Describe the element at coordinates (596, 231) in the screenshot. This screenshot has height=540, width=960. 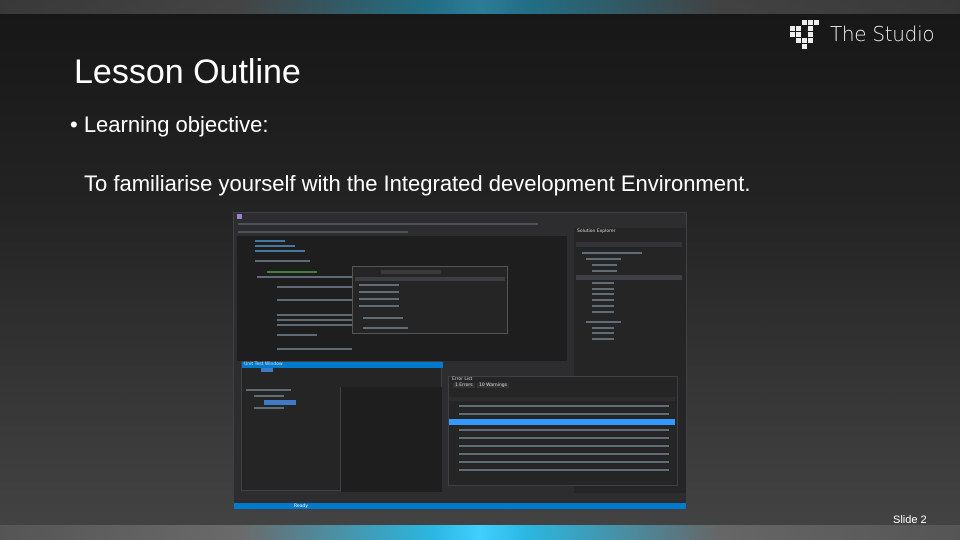
I see `solution-explorer-title: Solution Explorer` at that location.